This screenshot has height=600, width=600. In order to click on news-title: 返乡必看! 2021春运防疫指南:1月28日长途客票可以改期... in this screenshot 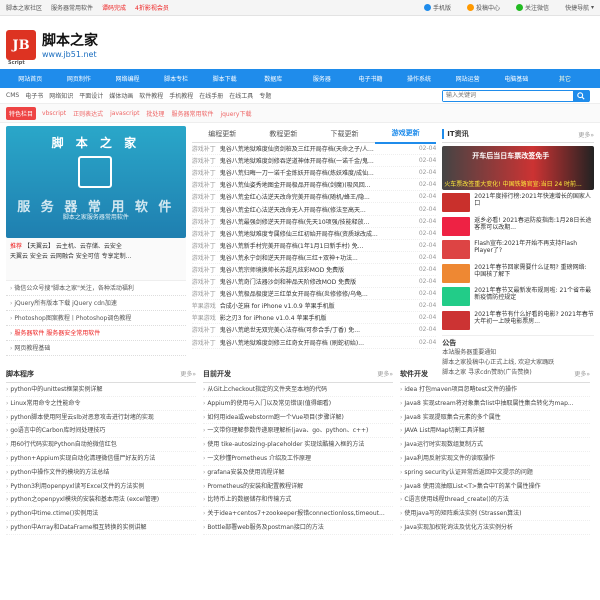, I will do `click(534, 227)`.